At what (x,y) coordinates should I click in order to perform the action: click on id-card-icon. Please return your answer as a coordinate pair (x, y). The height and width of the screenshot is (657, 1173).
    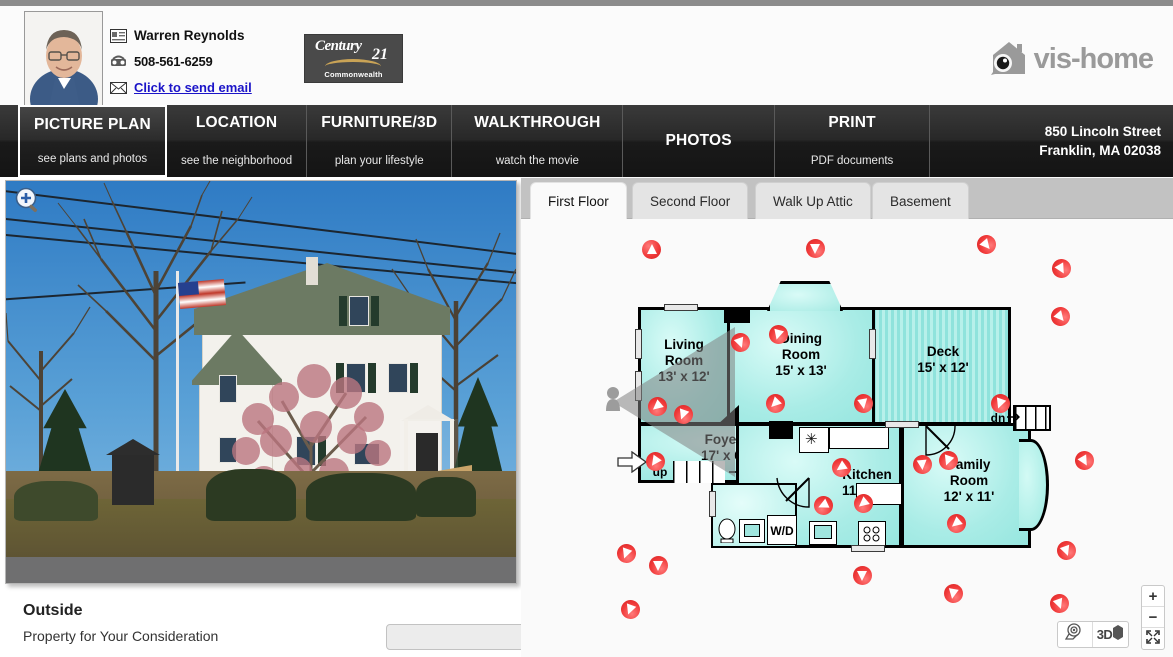
    Looking at the image, I should click on (118, 35).